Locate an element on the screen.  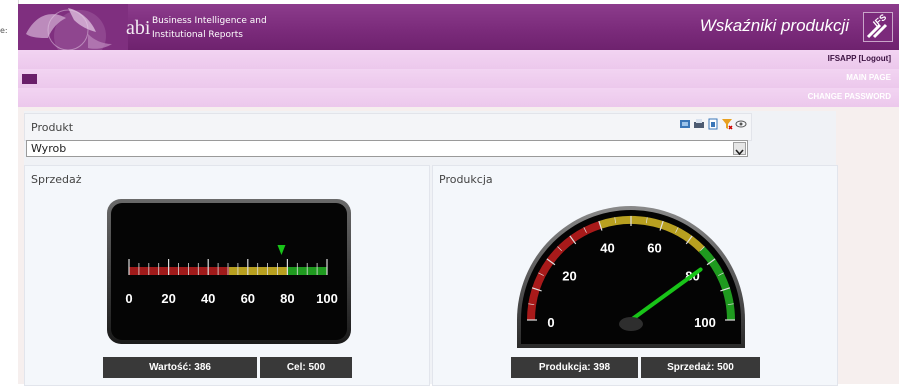
toolbar is located at coordinates (713, 125).